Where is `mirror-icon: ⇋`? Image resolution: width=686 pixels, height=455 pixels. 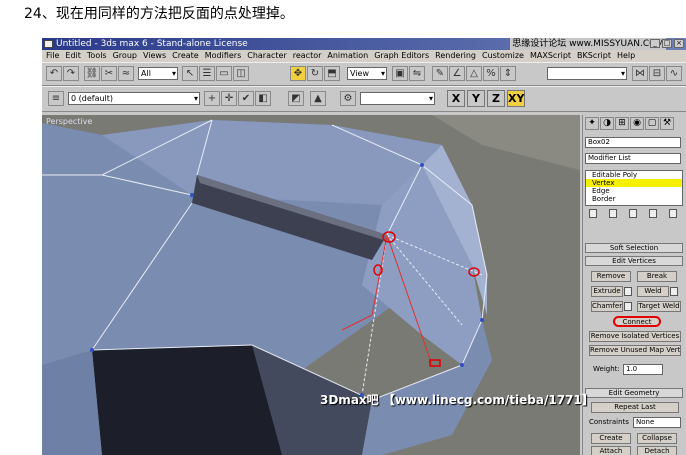 mirror-icon: ⇋ is located at coordinates (417, 73).